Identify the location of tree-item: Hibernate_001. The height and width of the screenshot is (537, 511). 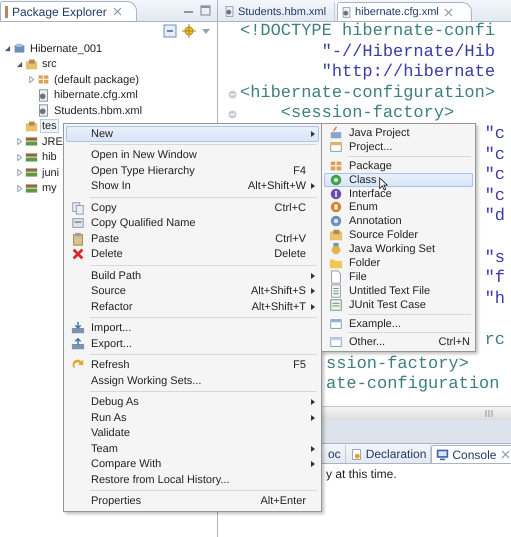
(66, 49).